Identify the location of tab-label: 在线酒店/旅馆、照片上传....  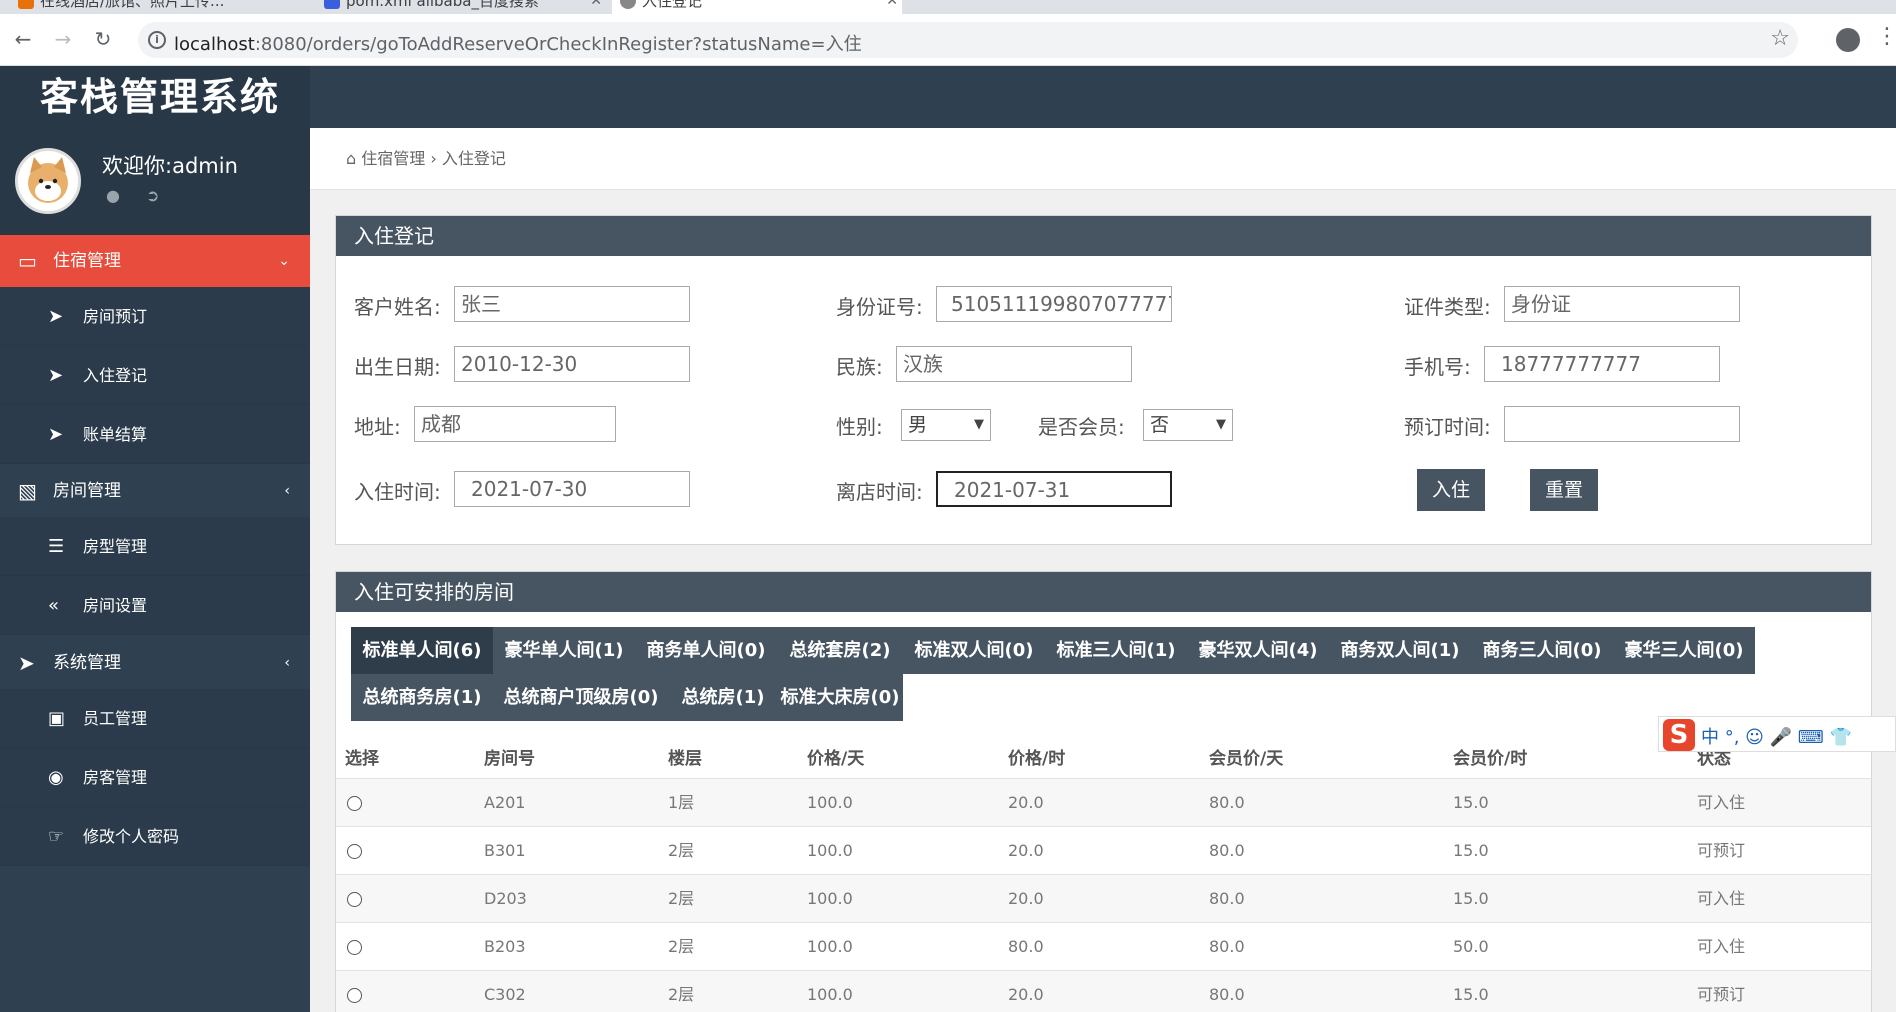
(132, 5).